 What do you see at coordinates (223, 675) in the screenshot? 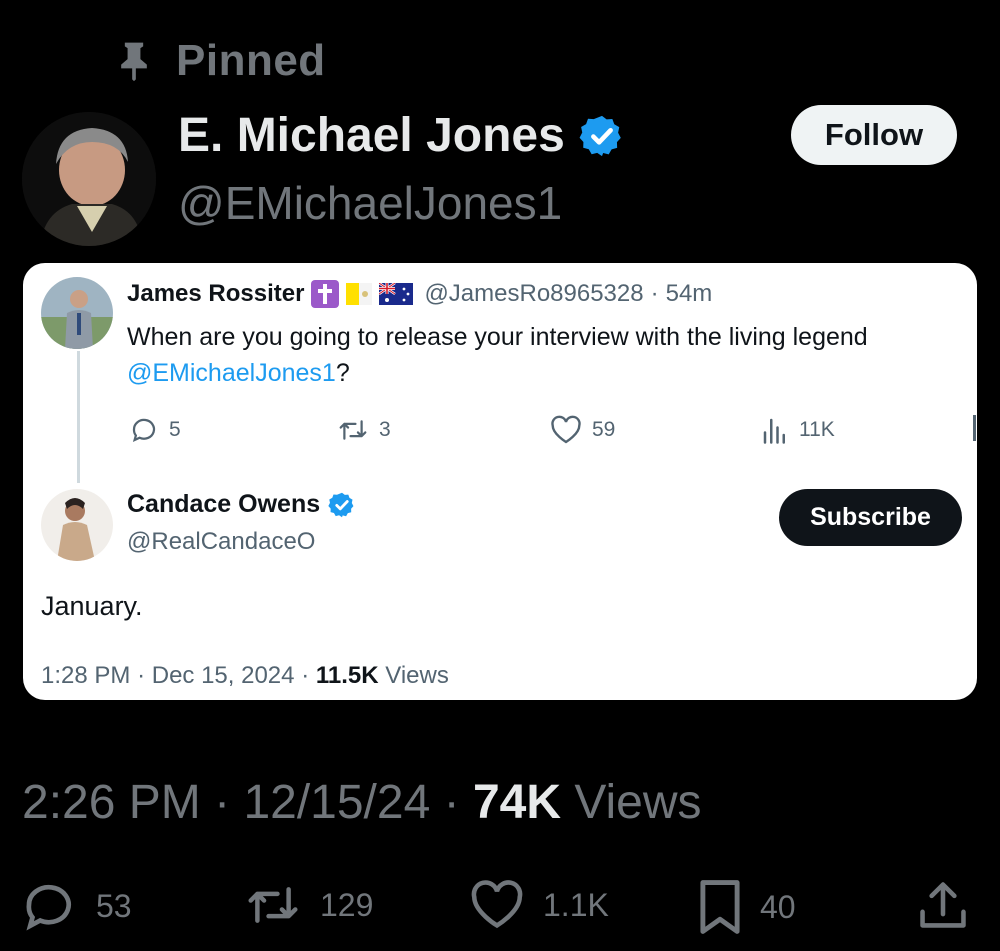
I see `quoted-date: Dec 15, 2024` at bounding box center [223, 675].